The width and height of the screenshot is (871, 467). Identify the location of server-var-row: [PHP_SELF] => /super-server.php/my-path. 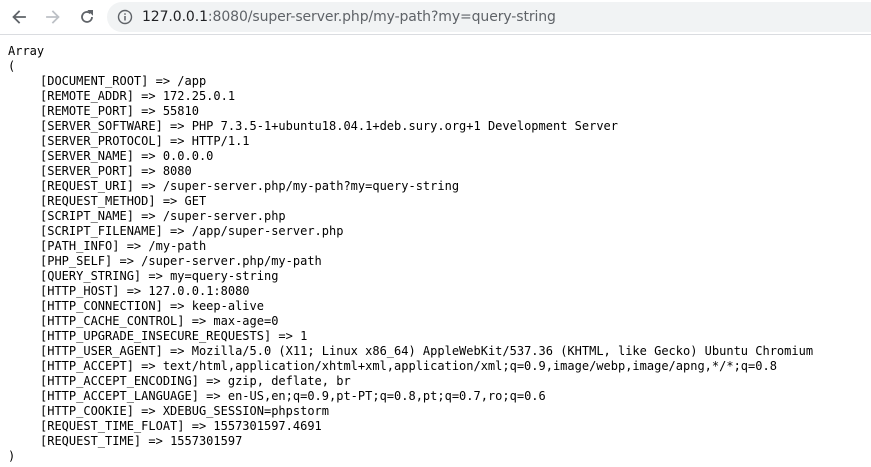
(439, 261).